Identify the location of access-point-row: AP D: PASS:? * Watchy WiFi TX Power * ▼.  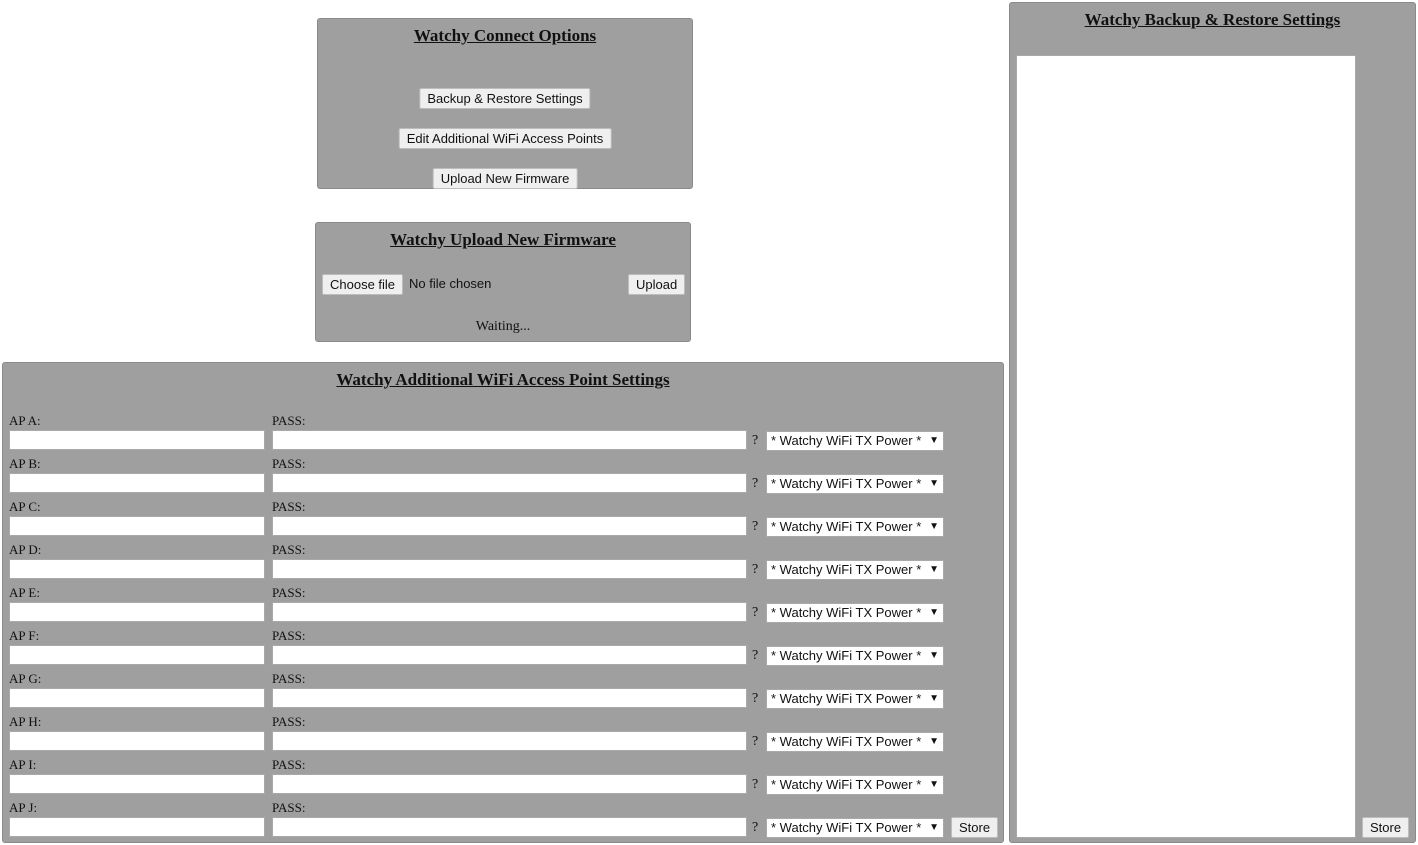
(503, 563).